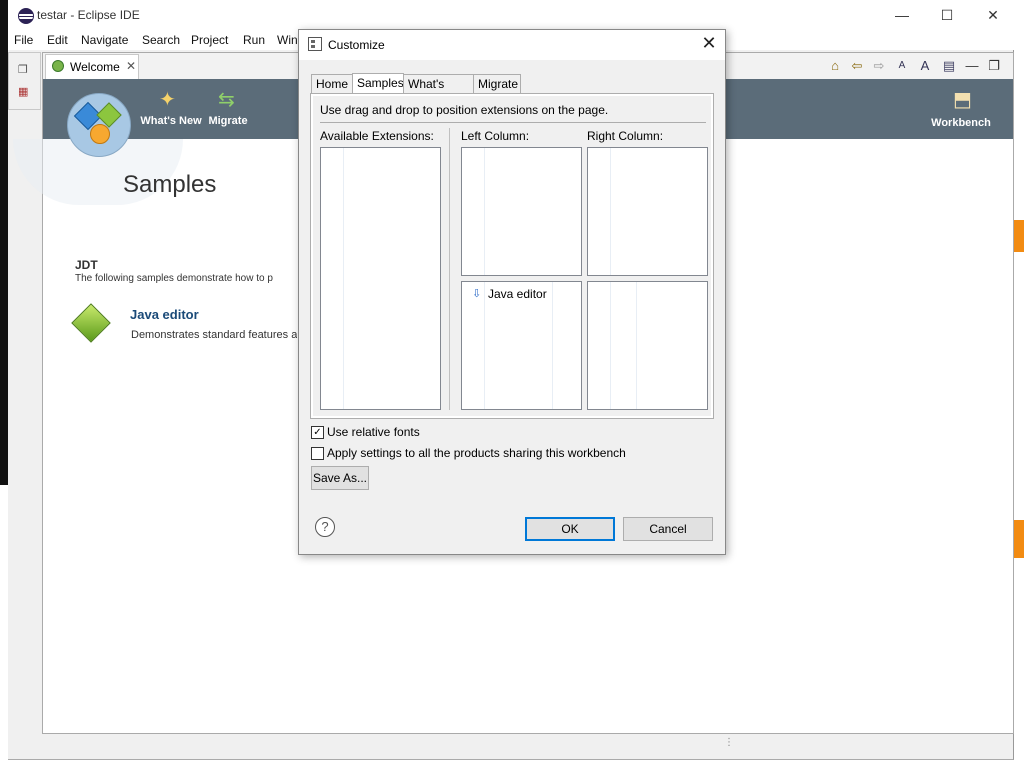 Image resolution: width=1024 pixels, height=768 pixels. I want to click on close-window-button: ✕, so click(993, 15).